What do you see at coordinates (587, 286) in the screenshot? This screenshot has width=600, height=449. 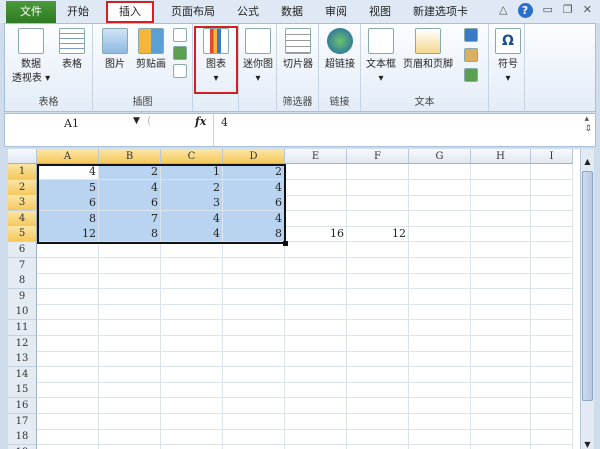 I see `scroll-thumb` at bounding box center [587, 286].